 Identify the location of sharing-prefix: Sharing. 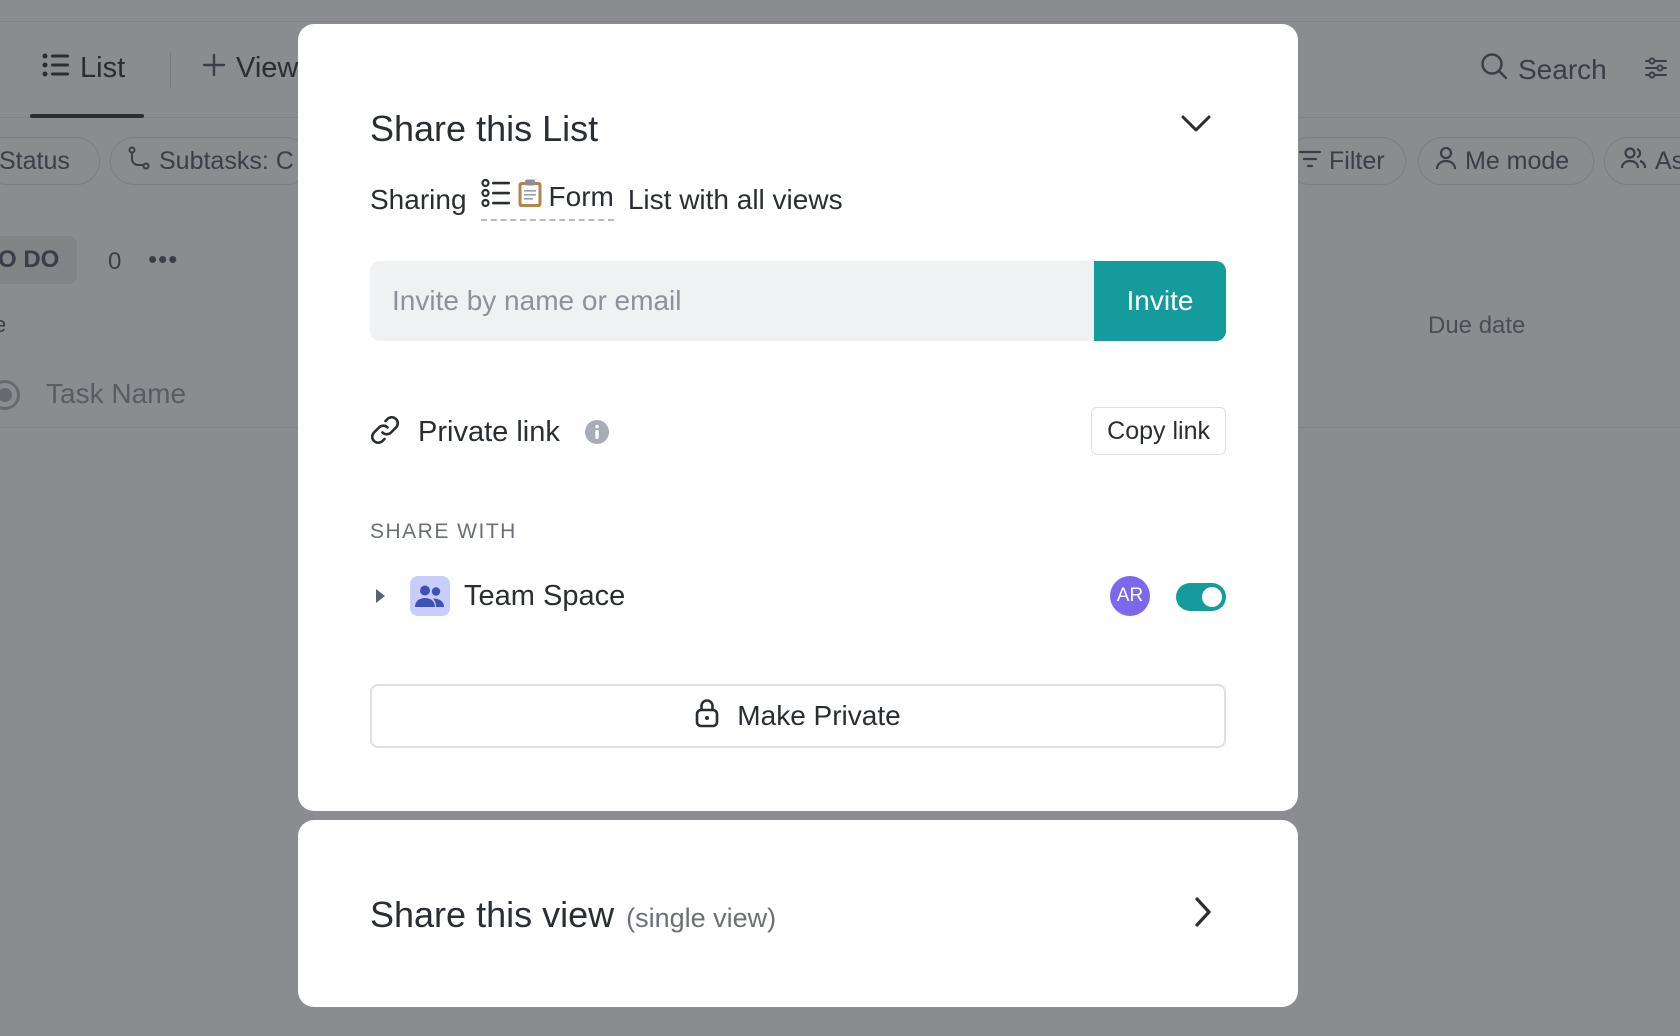
(418, 199).